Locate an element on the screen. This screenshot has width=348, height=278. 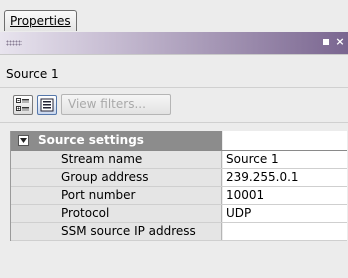
property-row-port-number: Port number 10001 is located at coordinates (179, 196).